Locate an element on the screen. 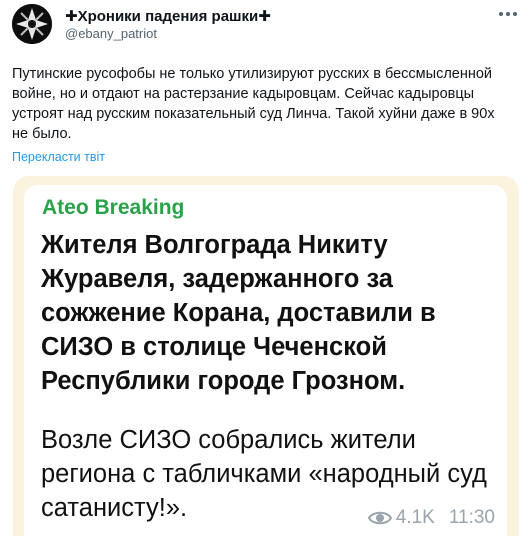  author-display-name: ✚Хроники падения рашки✚ is located at coordinates (168, 16).